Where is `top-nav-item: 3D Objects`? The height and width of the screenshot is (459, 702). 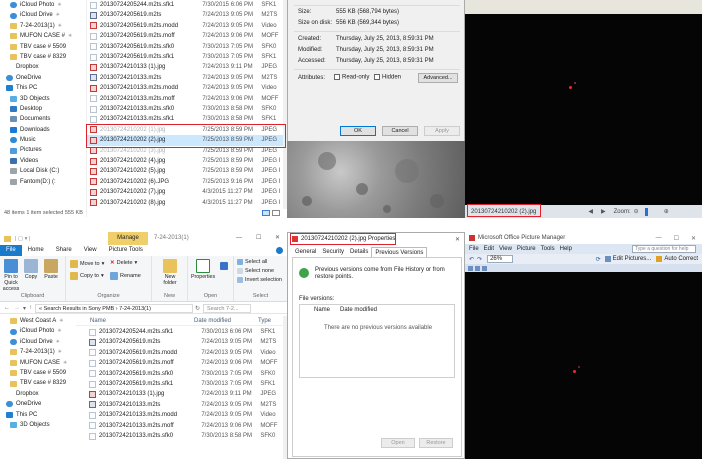
top-nav-item: 3D Objects is located at coordinates (43, 99).